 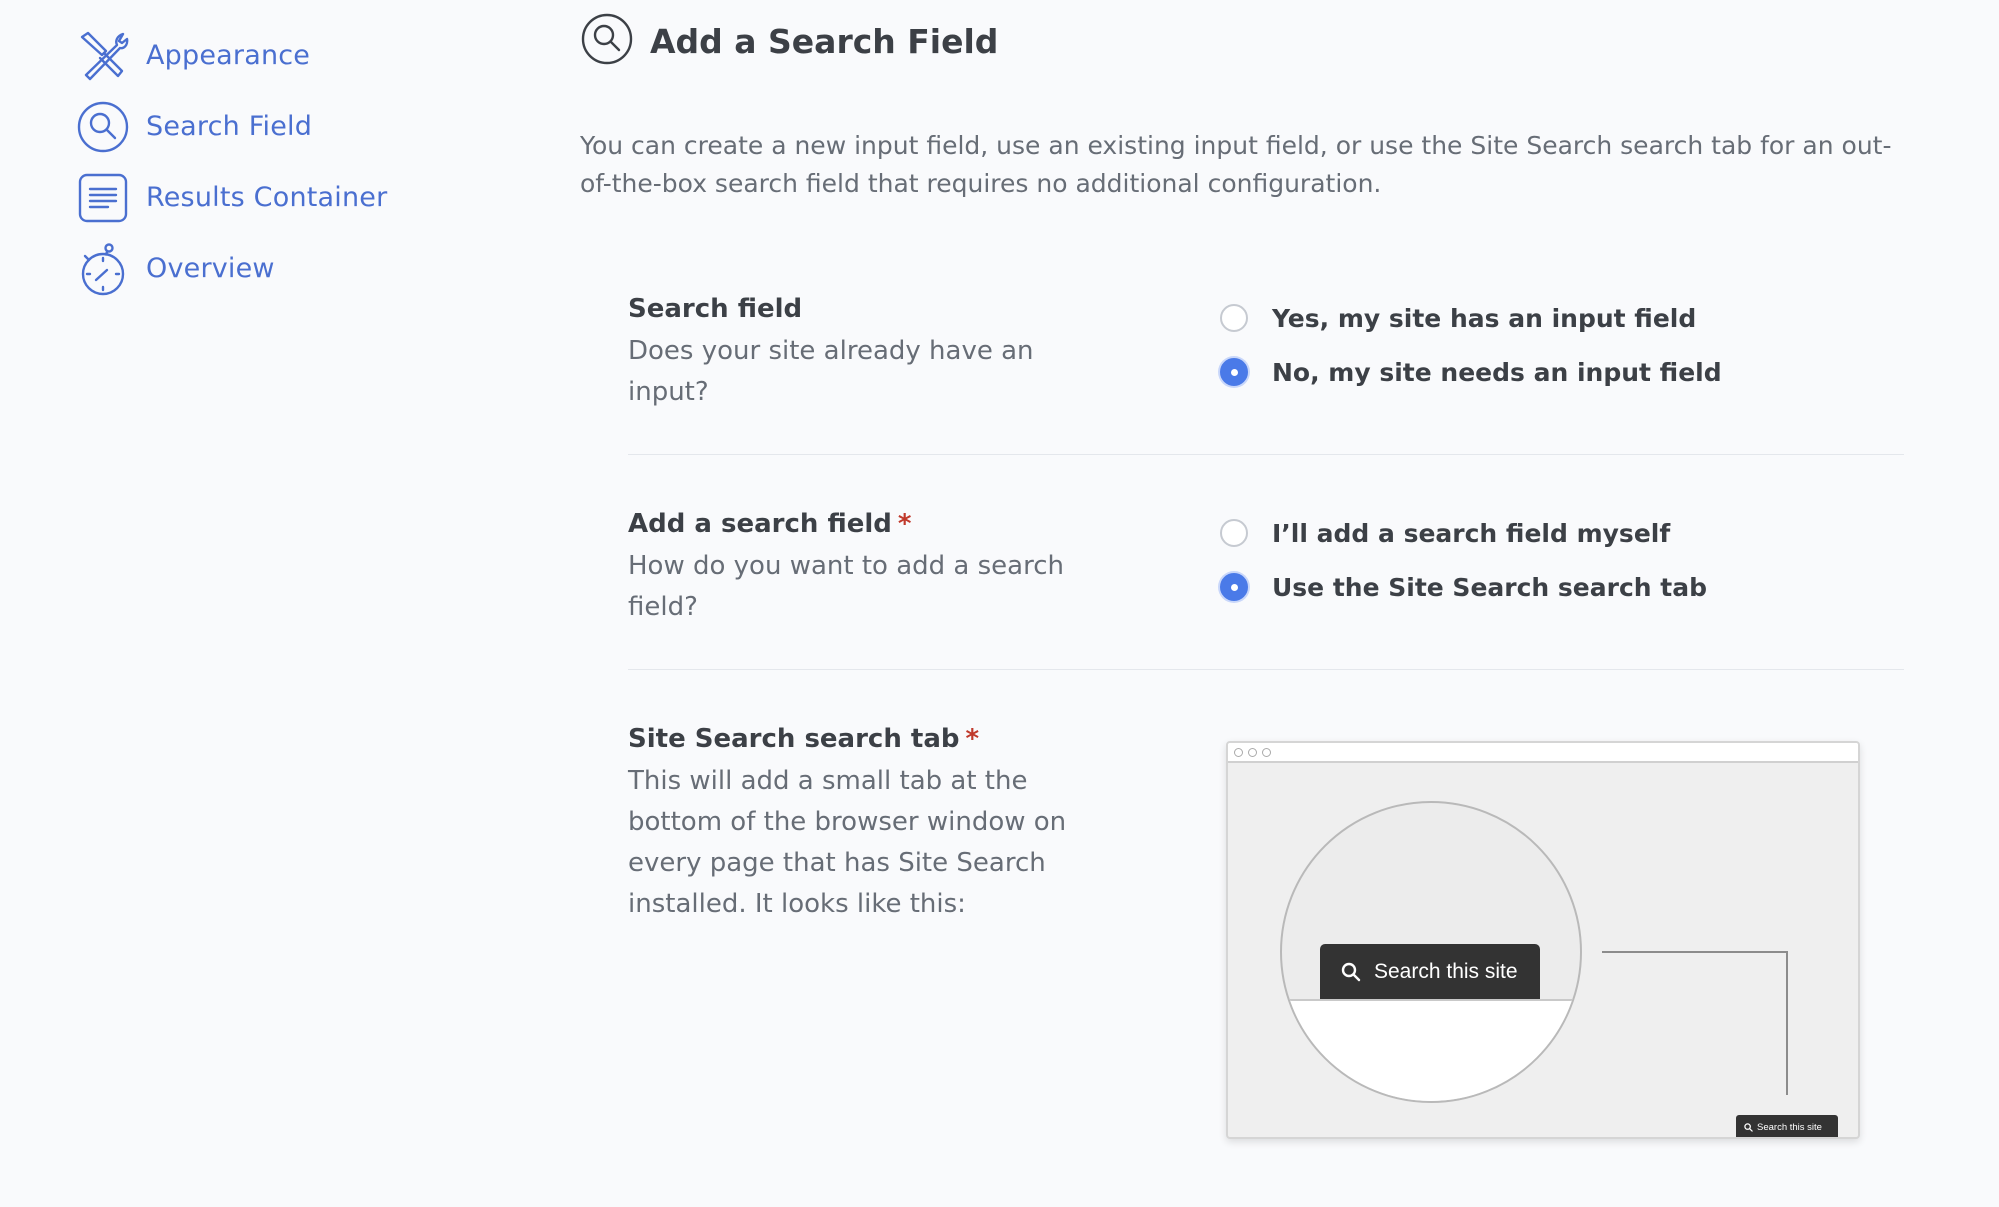 What do you see at coordinates (1543, 753) in the screenshot?
I see `browser-titlebar` at bounding box center [1543, 753].